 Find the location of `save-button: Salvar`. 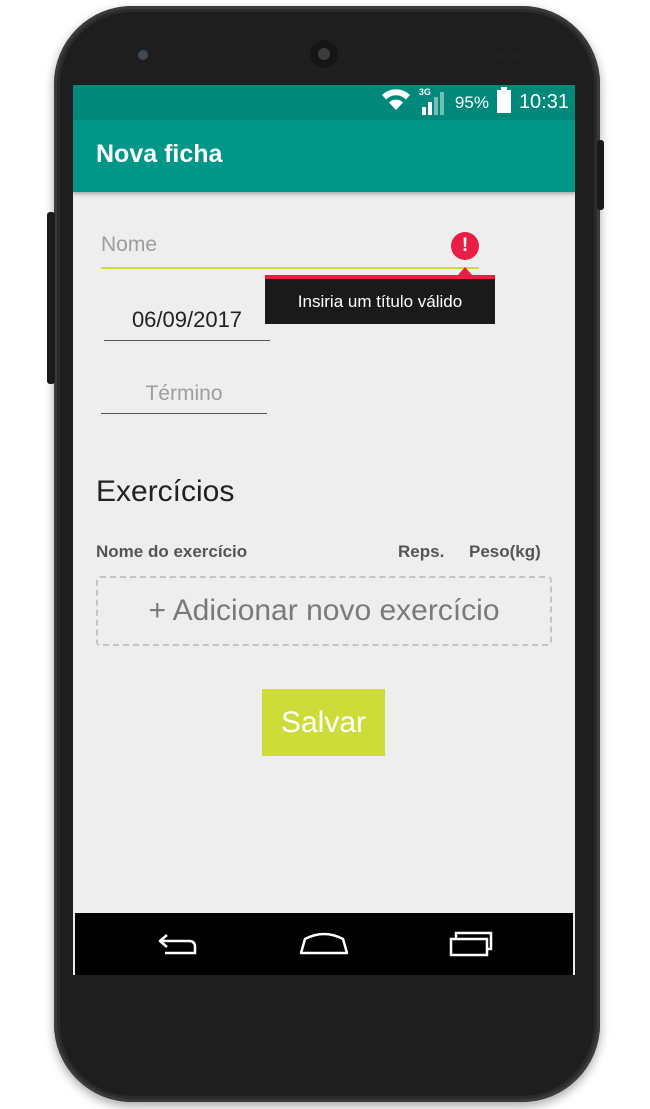

save-button: Salvar is located at coordinates (323, 722).